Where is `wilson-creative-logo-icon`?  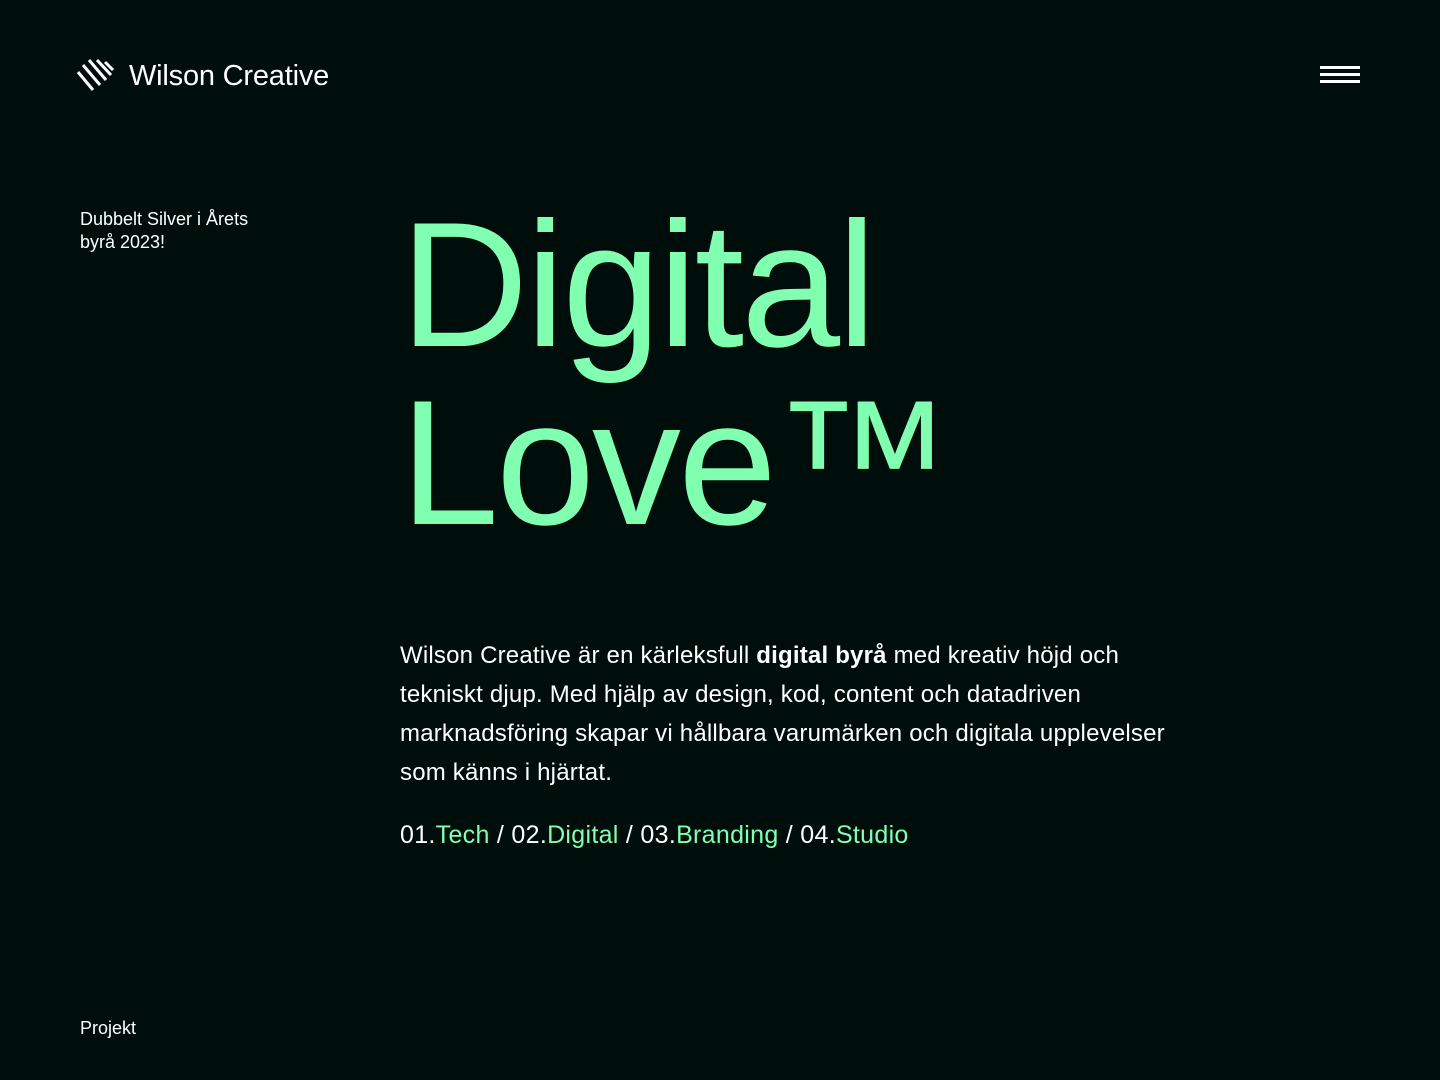 wilson-creative-logo-icon is located at coordinates (95, 74).